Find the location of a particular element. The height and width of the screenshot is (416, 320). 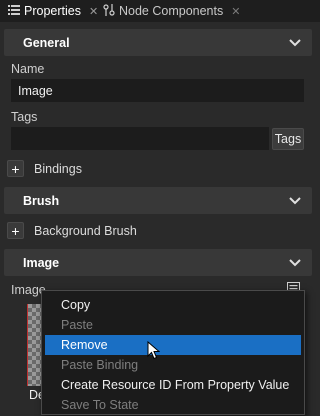

bindings-label: Bindings is located at coordinates (58, 168).